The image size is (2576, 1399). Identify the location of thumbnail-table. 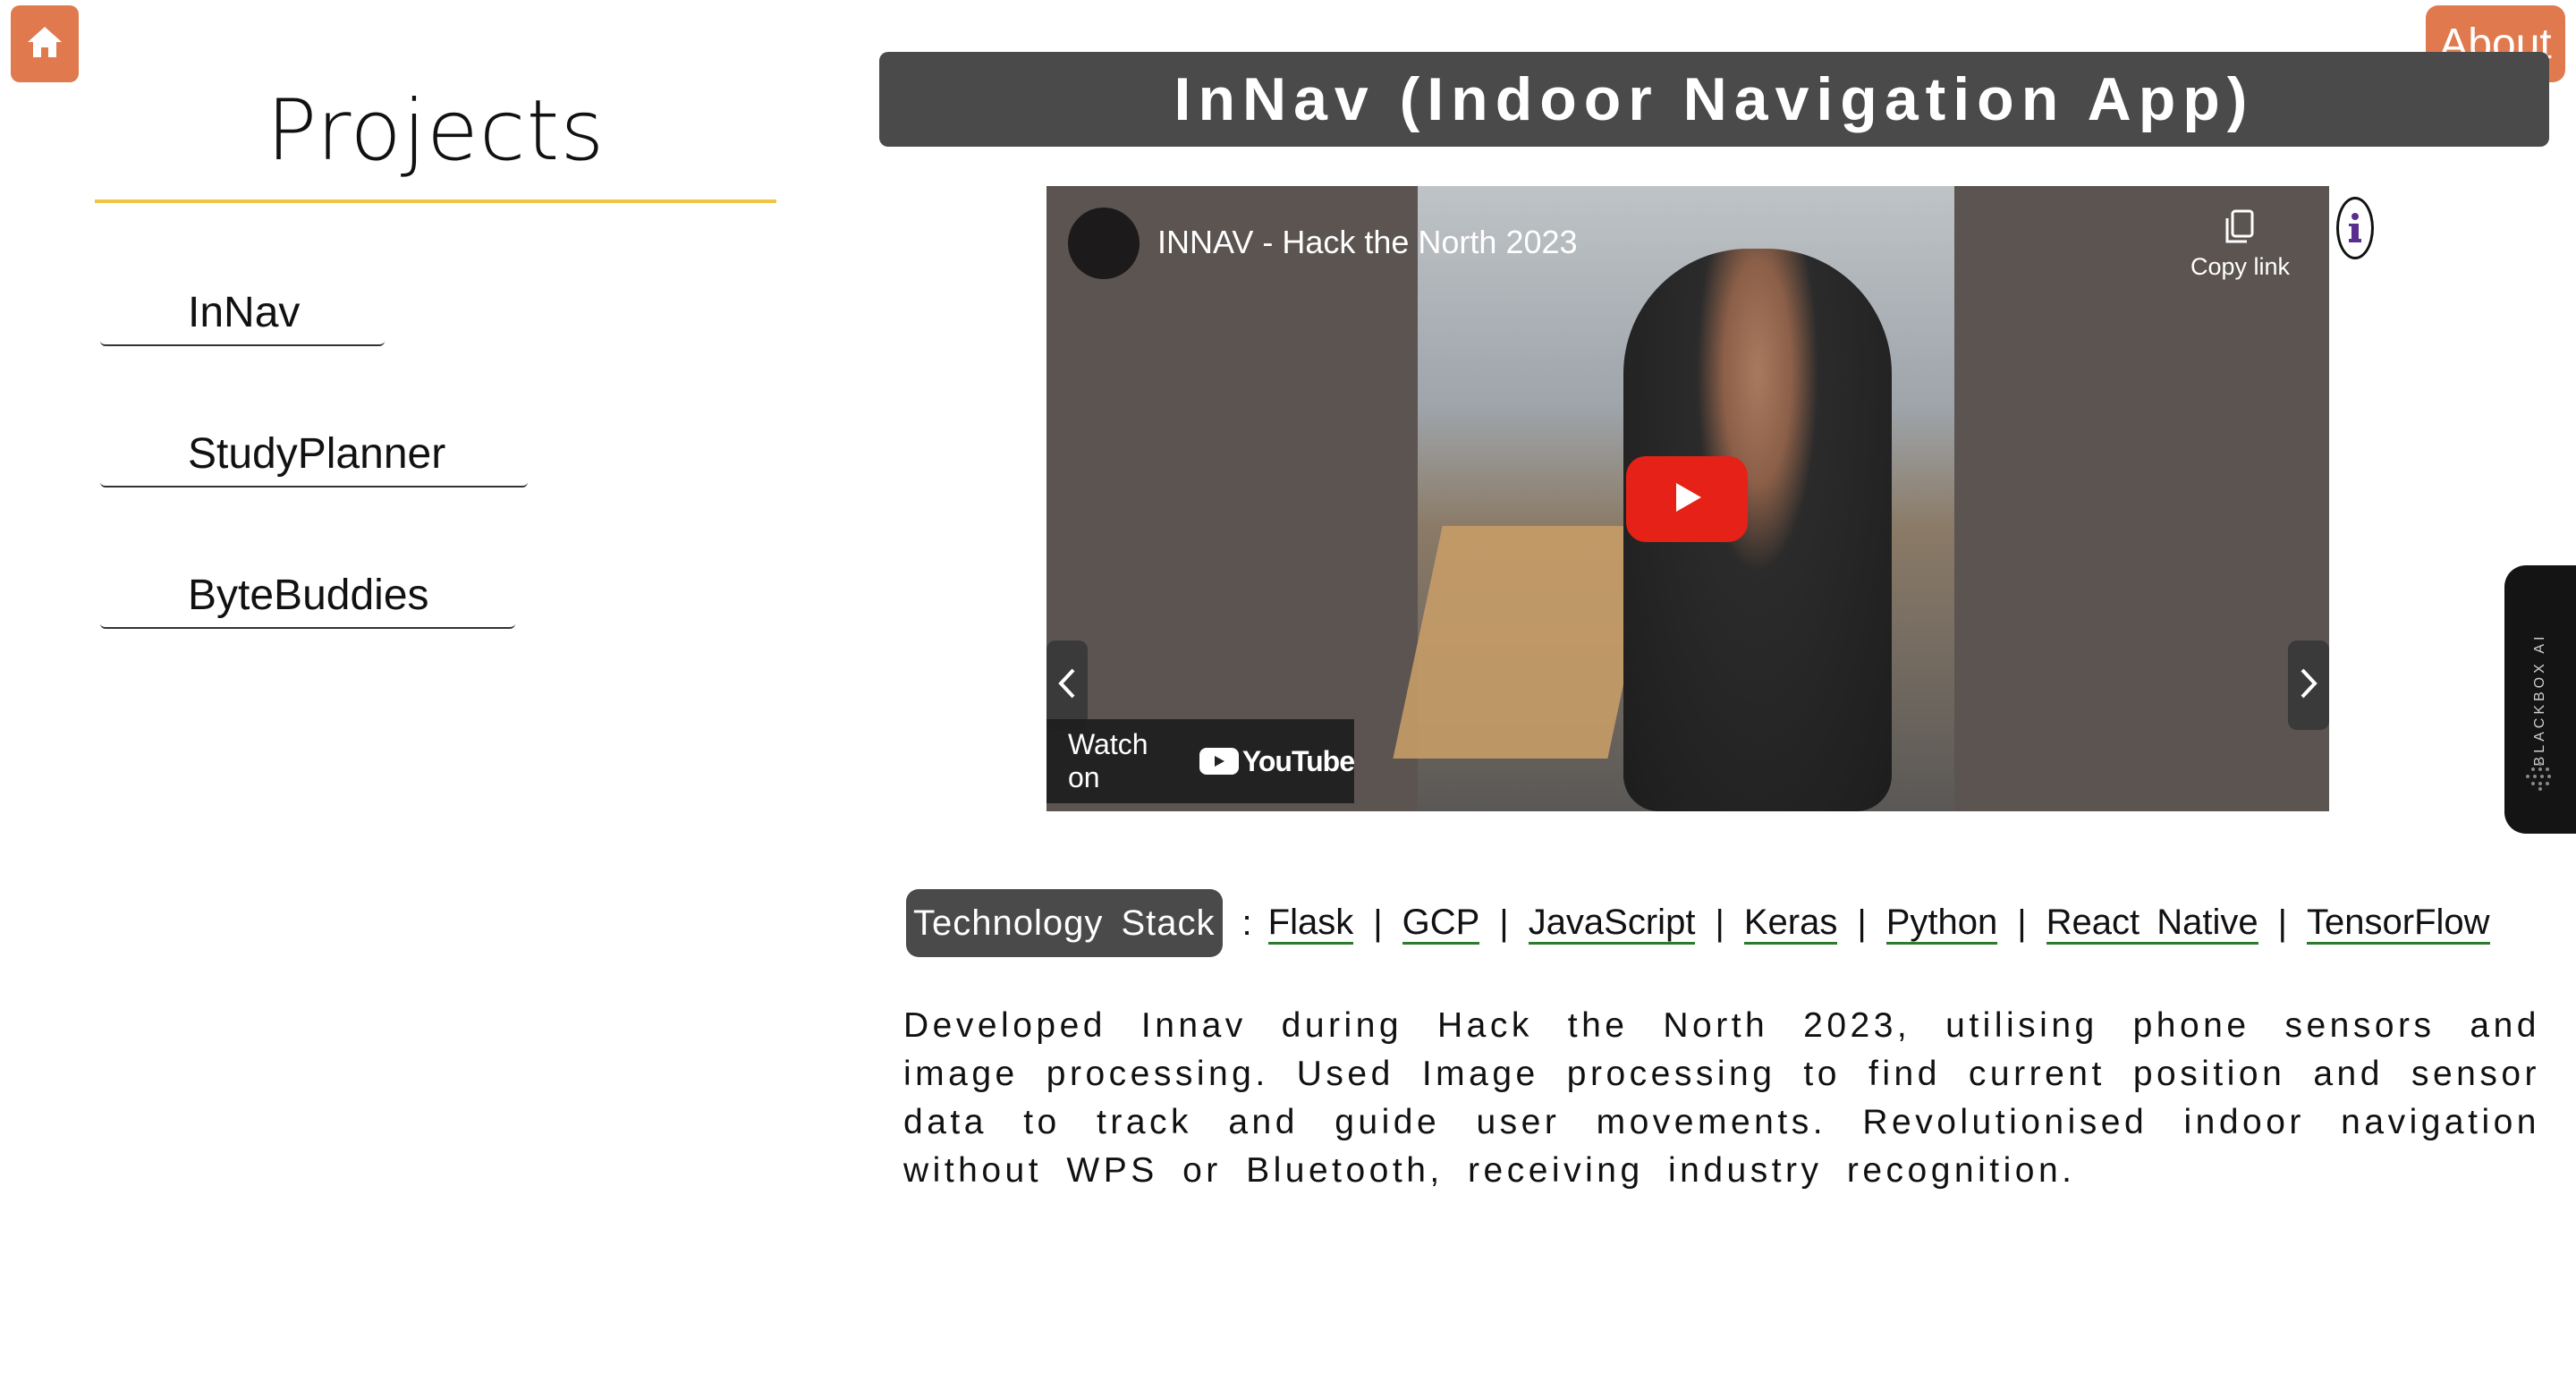
(1525, 642).